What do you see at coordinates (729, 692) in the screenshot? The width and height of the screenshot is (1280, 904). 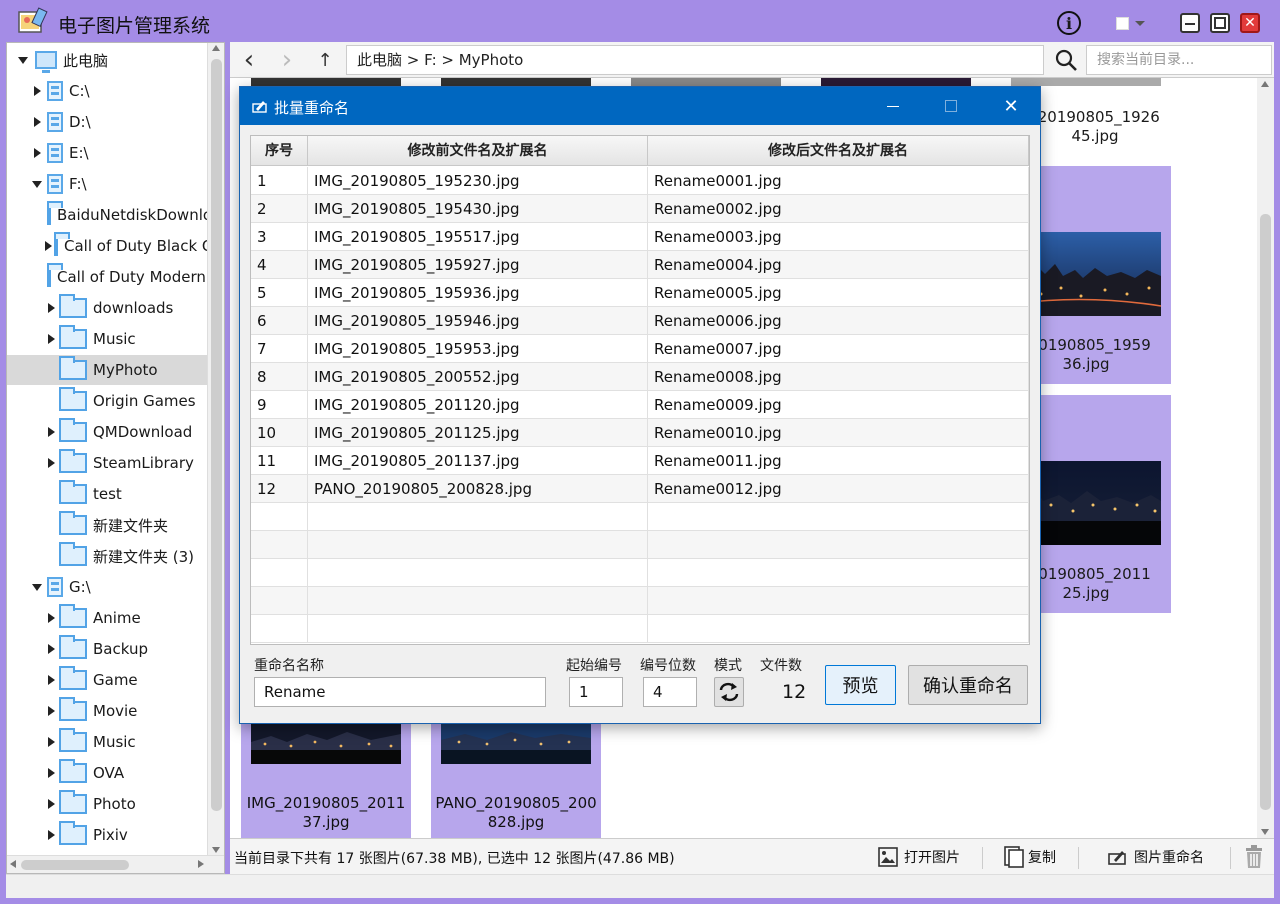 I see `mode-toggle-button` at bounding box center [729, 692].